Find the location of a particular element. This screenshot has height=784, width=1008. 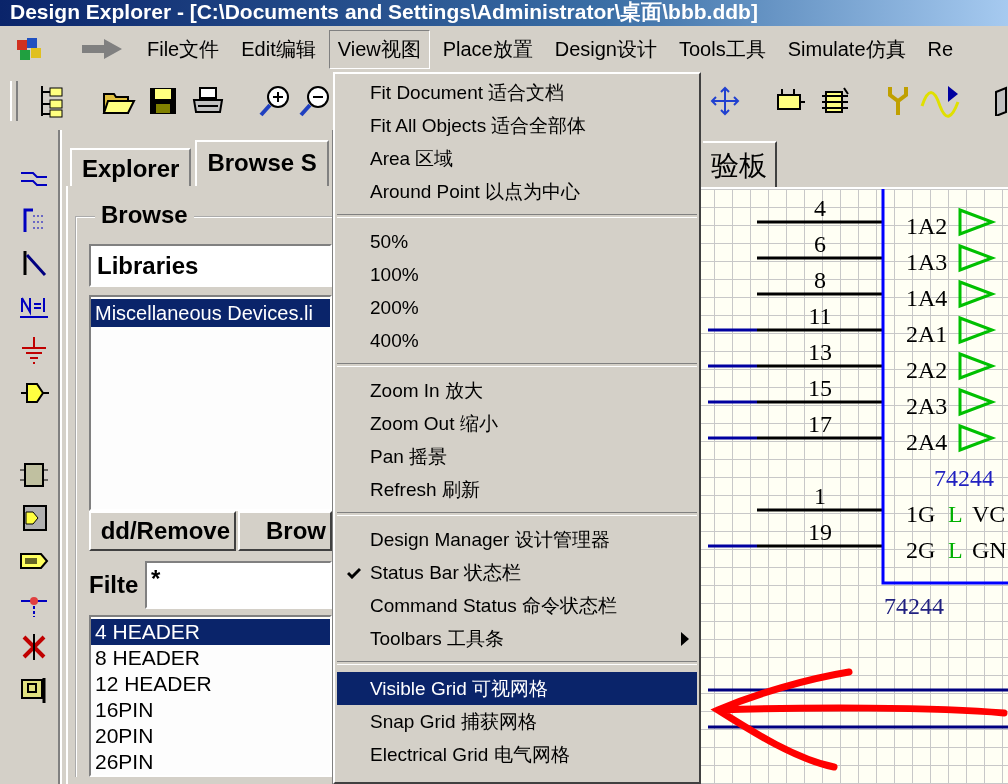

menu-item: 400% is located at coordinates (517, 340).